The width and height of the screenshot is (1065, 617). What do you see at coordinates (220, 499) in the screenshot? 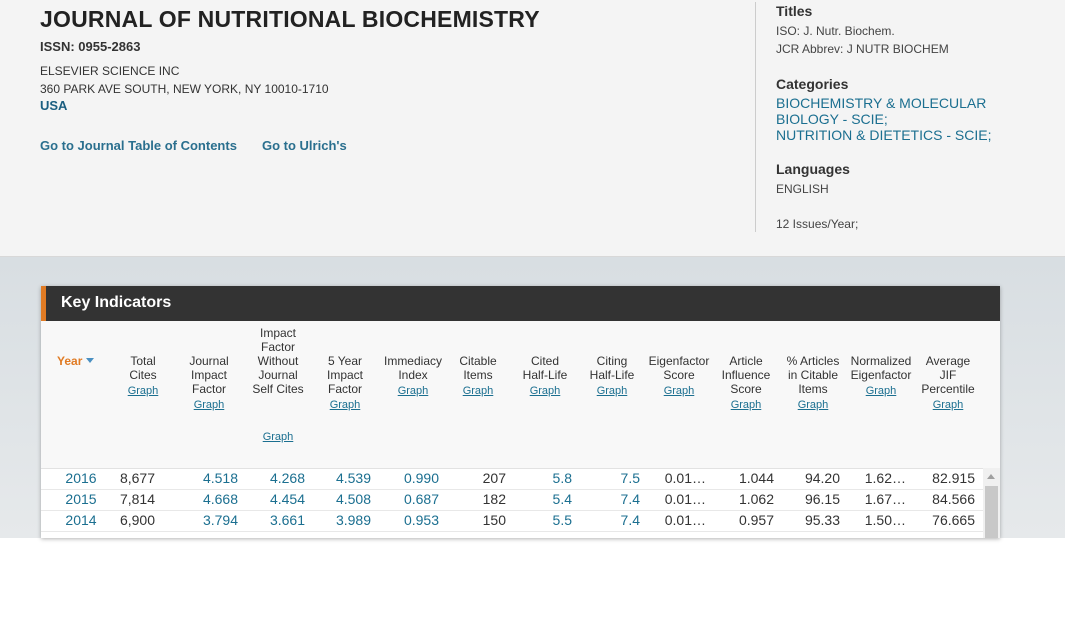
I see `cell-jif: 4.668` at bounding box center [220, 499].